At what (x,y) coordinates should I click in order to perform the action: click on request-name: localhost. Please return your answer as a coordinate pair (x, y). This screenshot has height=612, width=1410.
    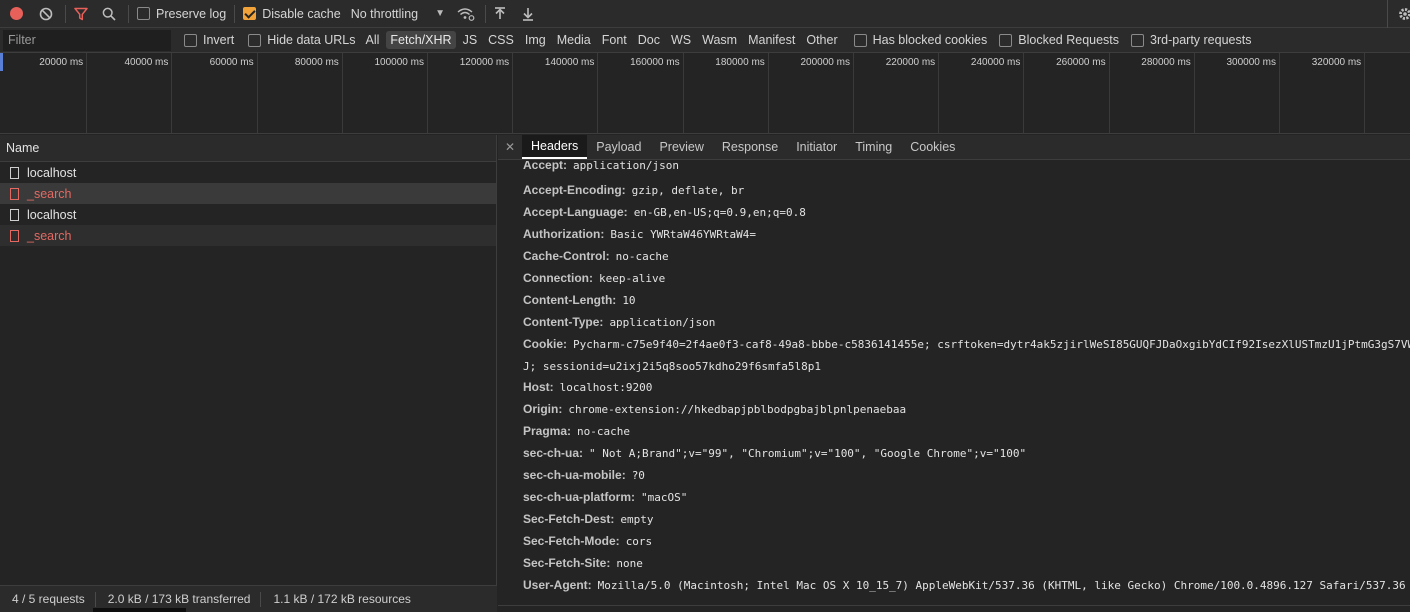
    Looking at the image, I should click on (52, 214).